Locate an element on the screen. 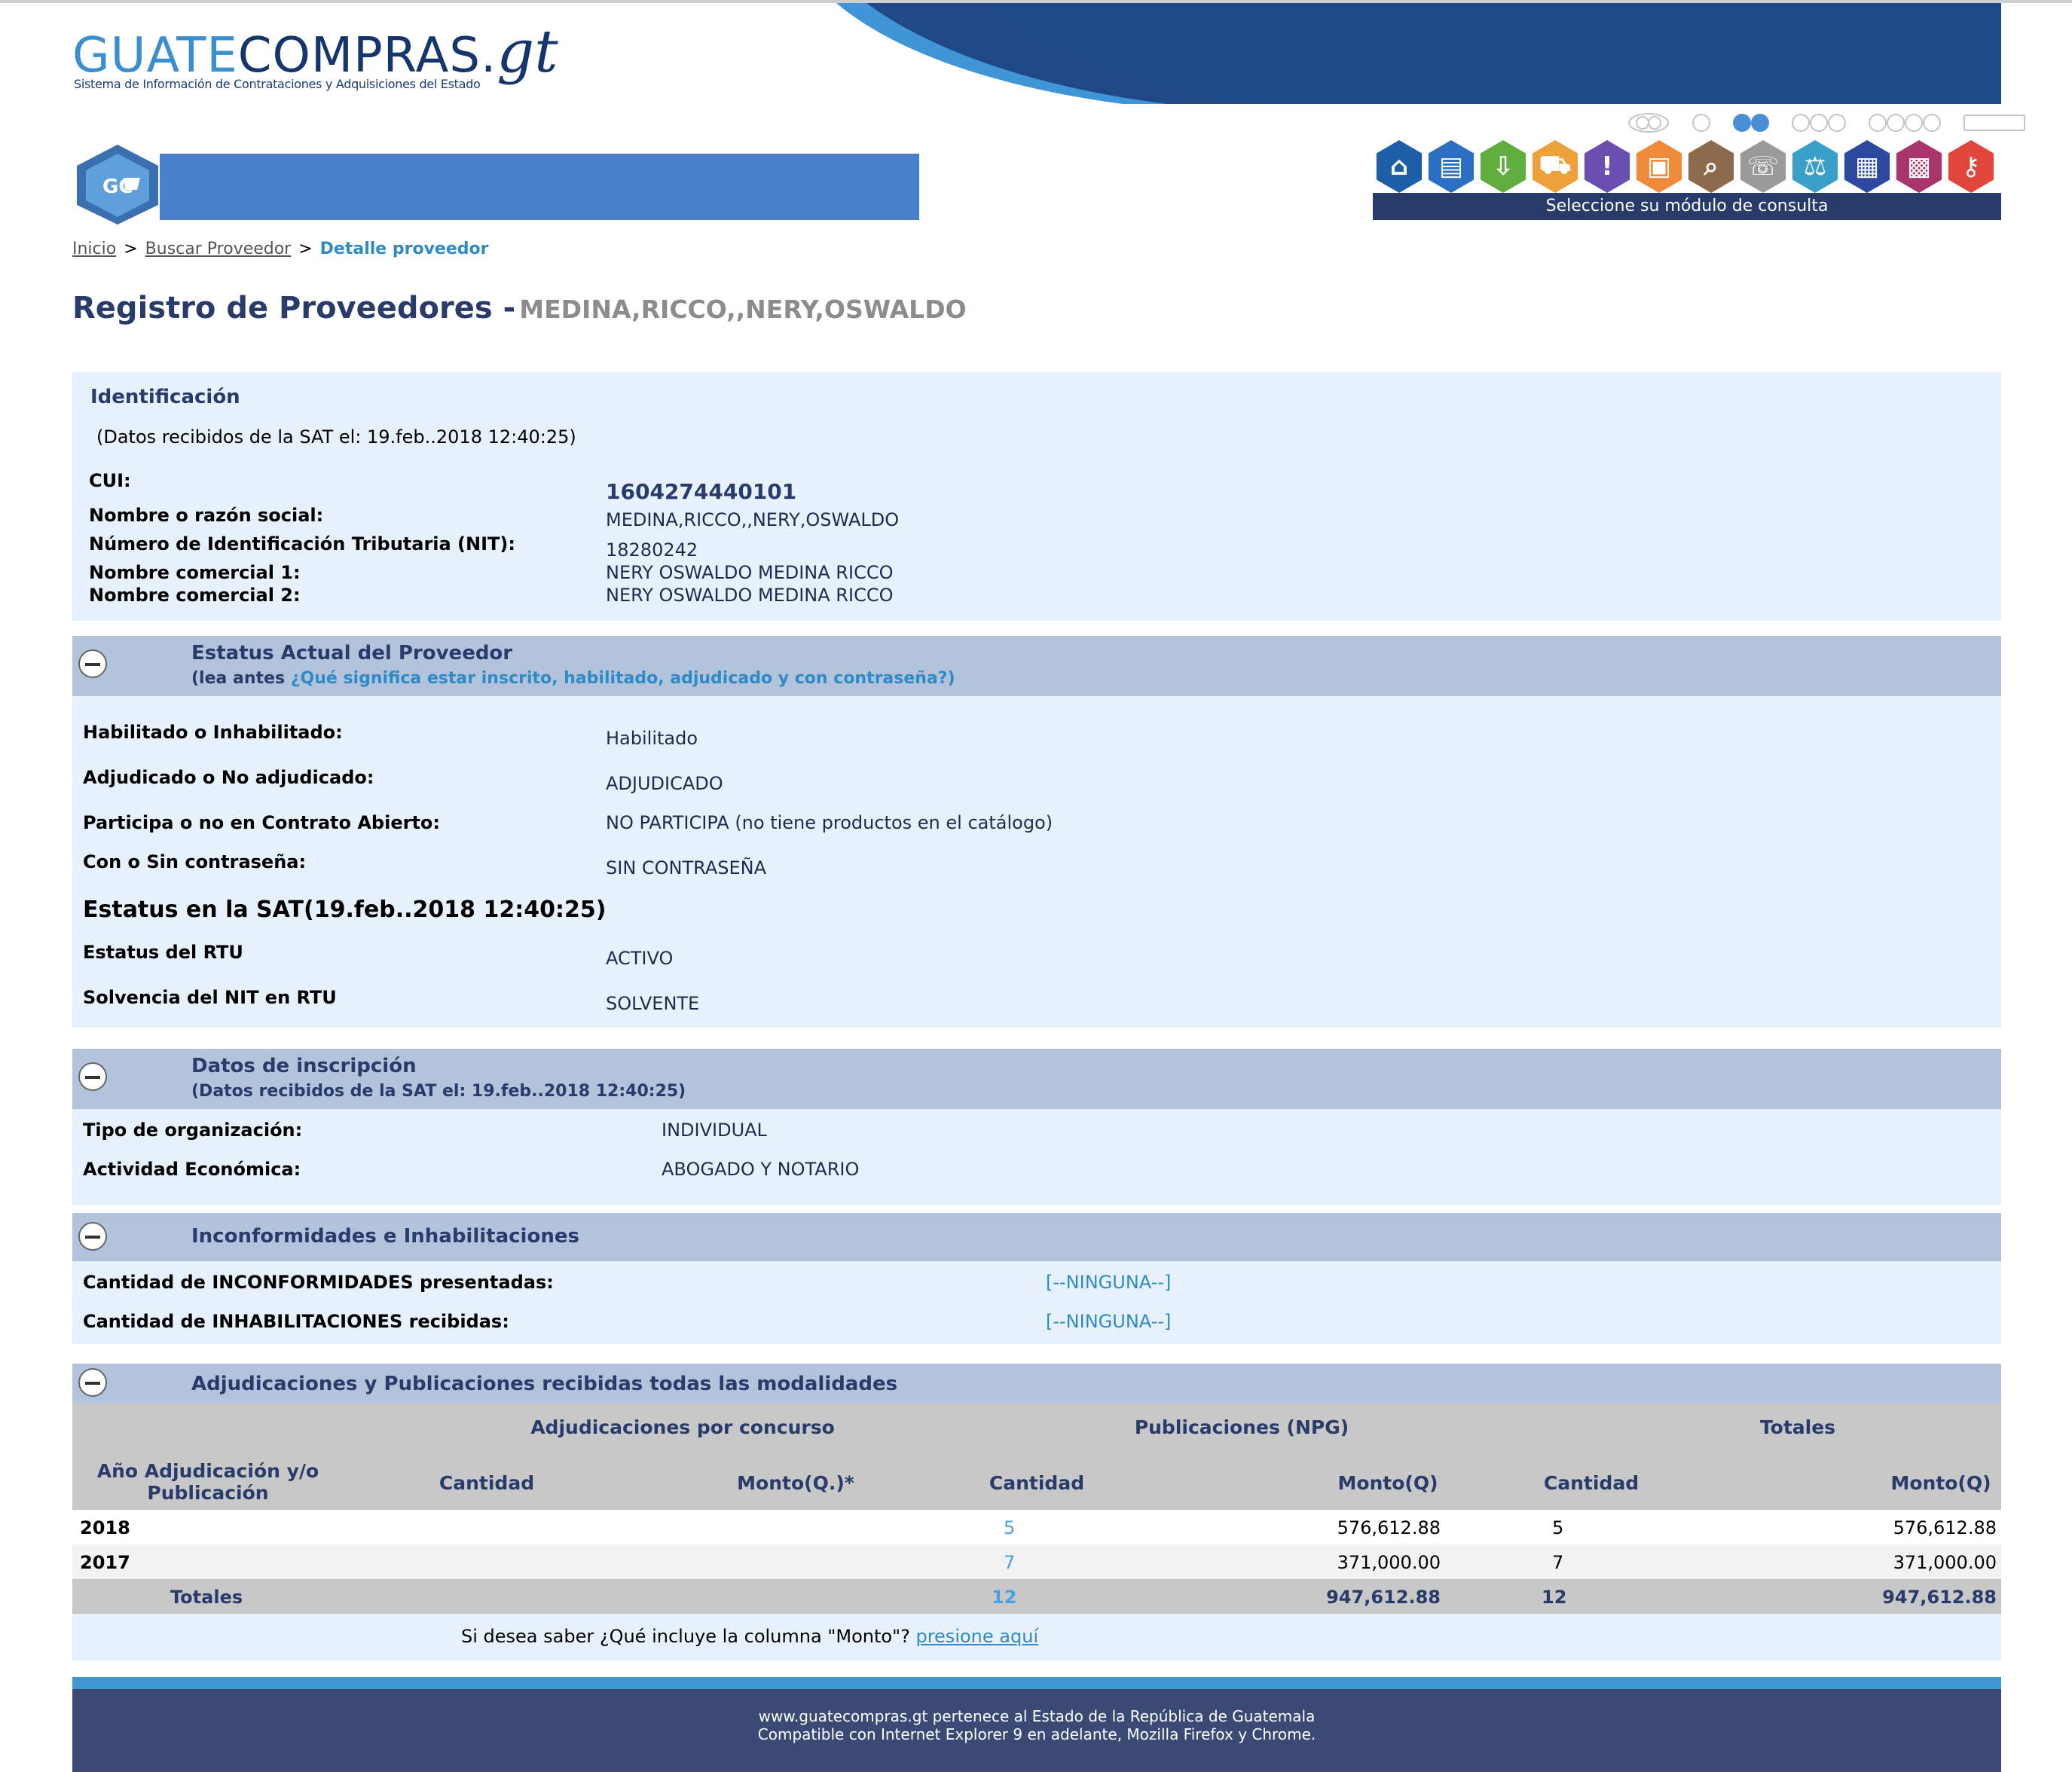 Image resolution: width=2072 pixels, height=1772 pixels. contrasena-label: Con o Sin contraseña: is located at coordinates (195, 861).